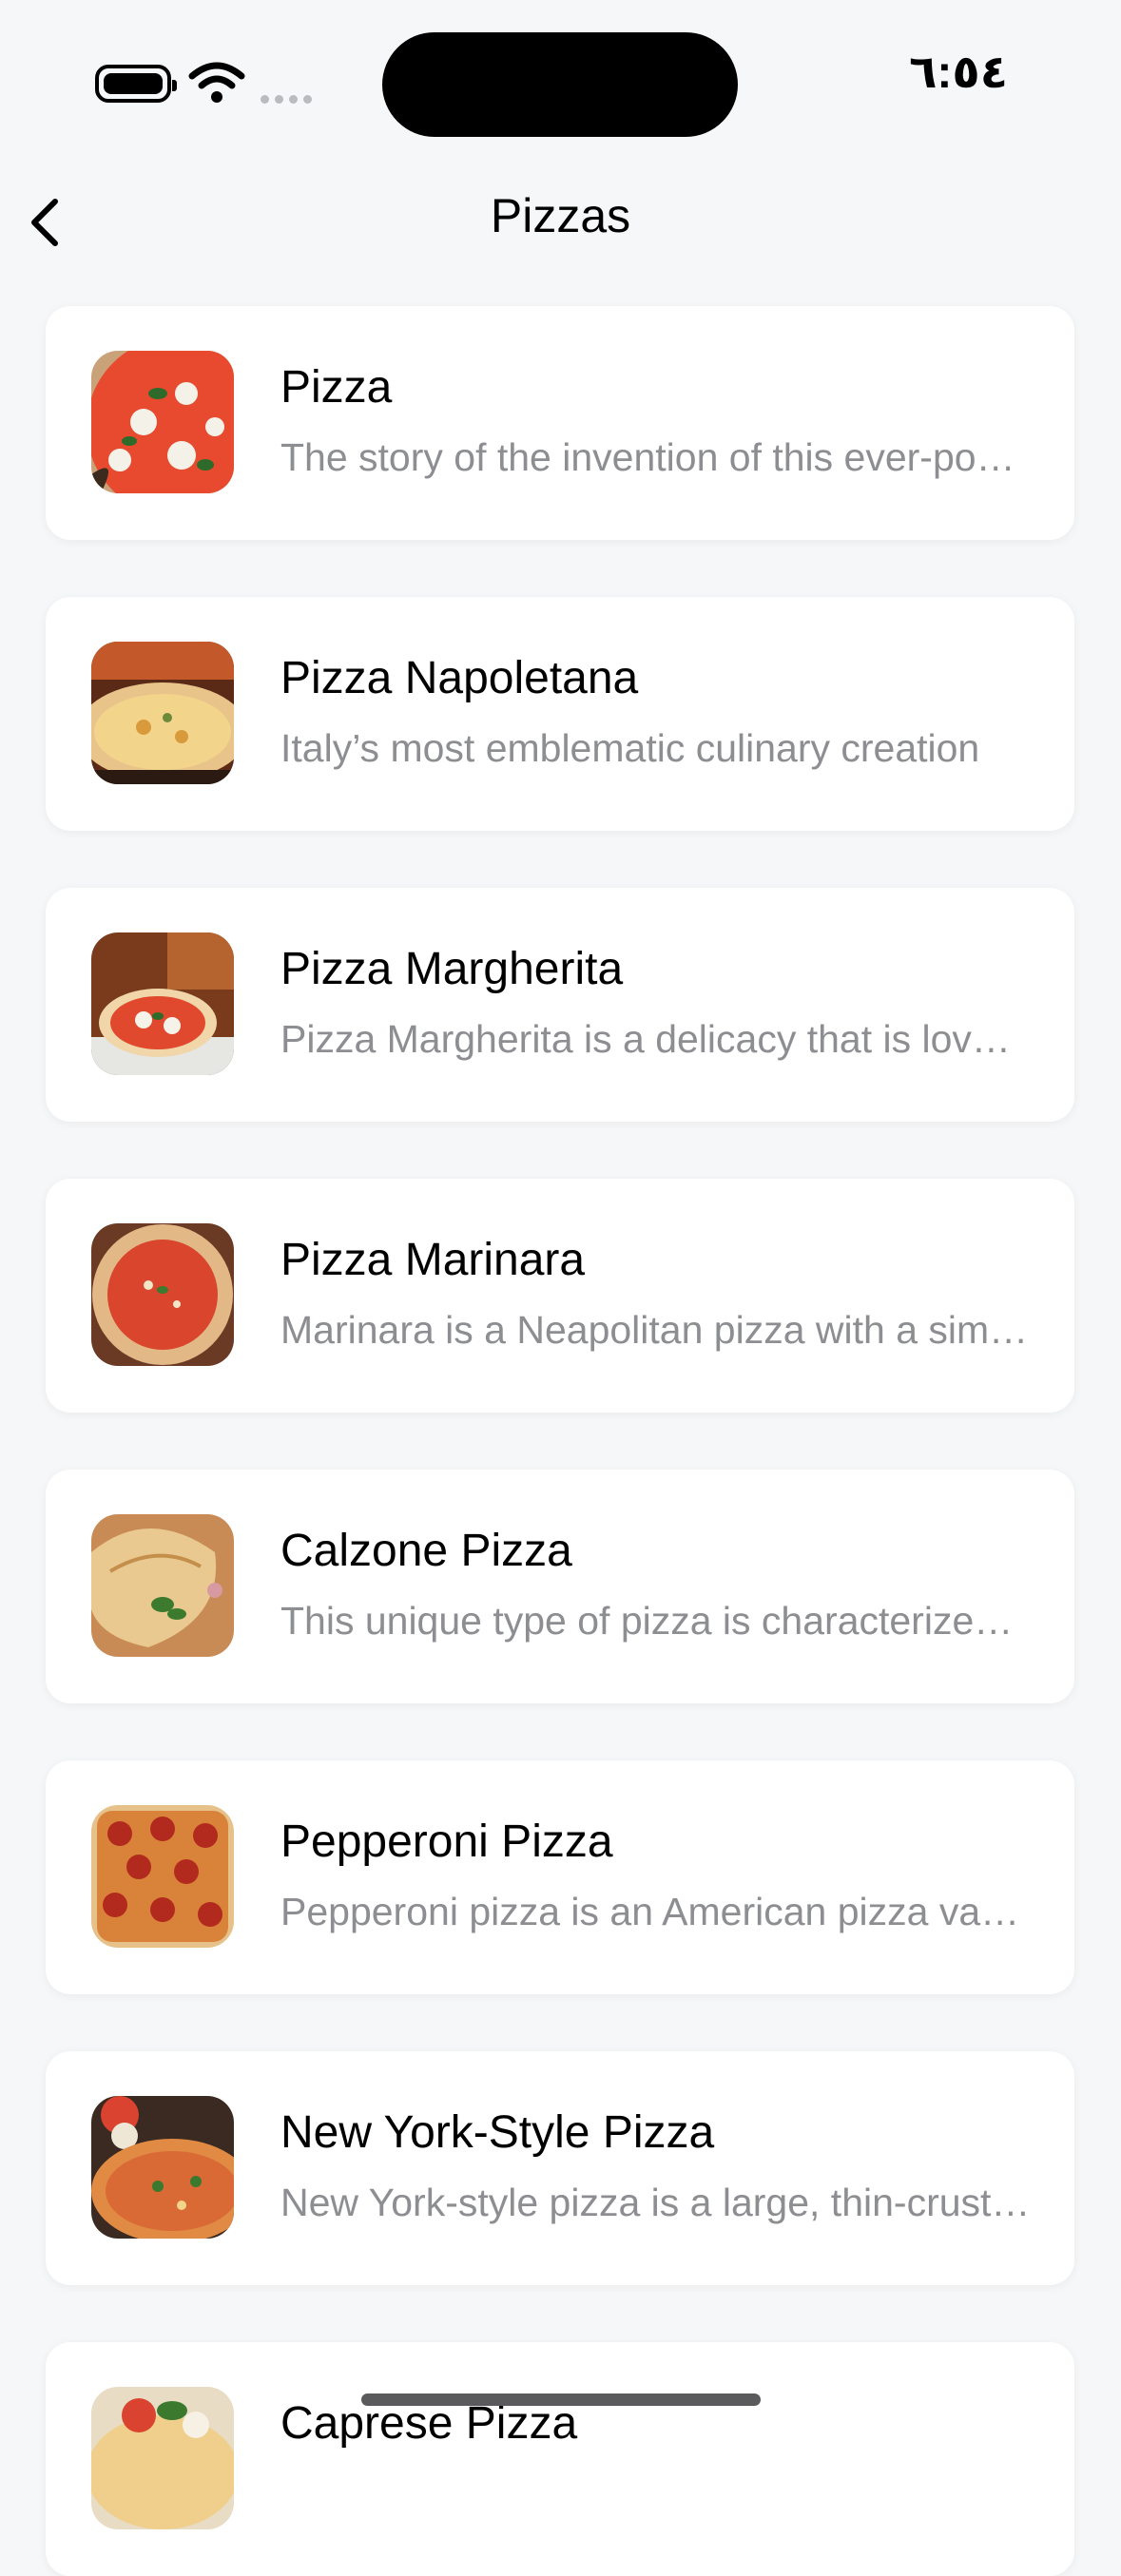 This screenshot has width=1121, height=2576. What do you see at coordinates (561, 2399) in the screenshot?
I see `home-indicator` at bounding box center [561, 2399].